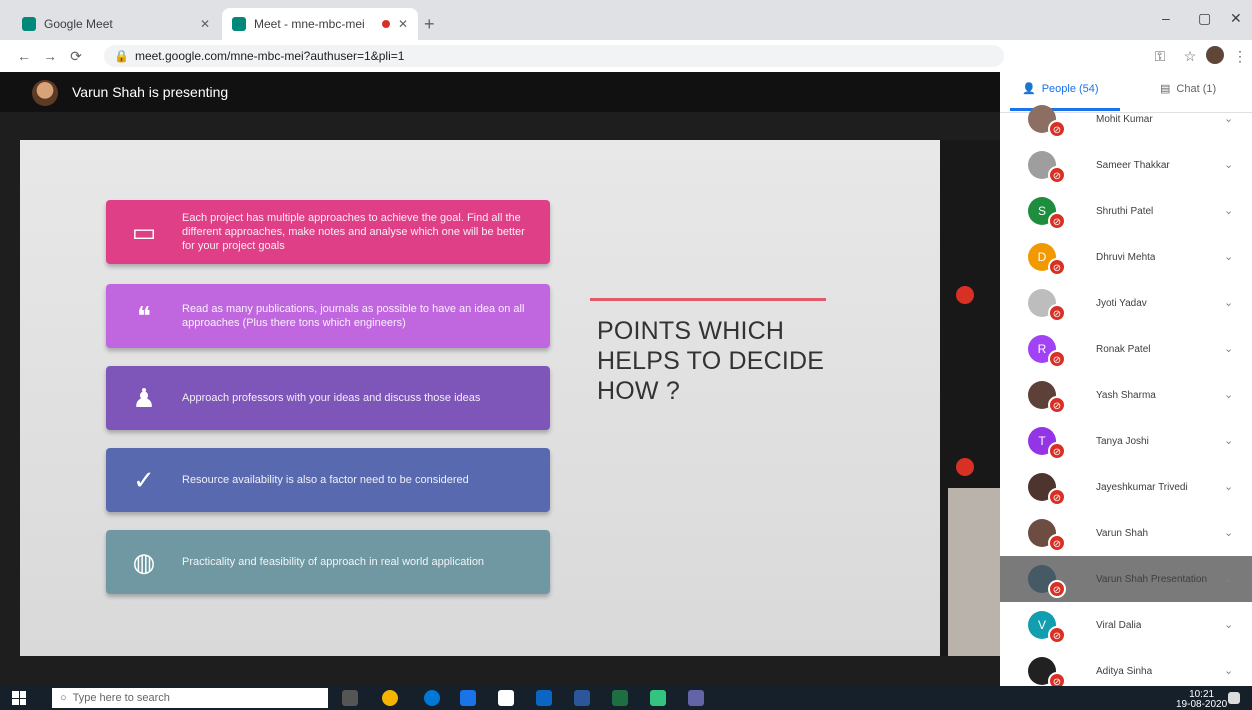 This screenshot has width=1252, height=710. What do you see at coordinates (1204, 18) in the screenshot?
I see `maximize-button: ▢` at bounding box center [1204, 18].